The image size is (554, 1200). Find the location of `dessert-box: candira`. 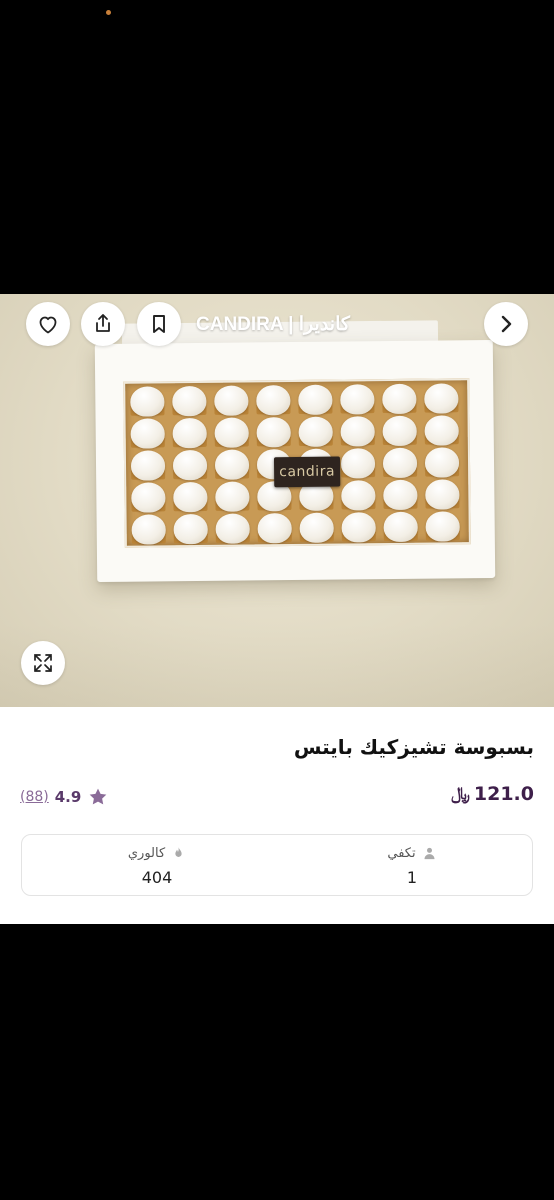

dessert-box: candira is located at coordinates (295, 461).